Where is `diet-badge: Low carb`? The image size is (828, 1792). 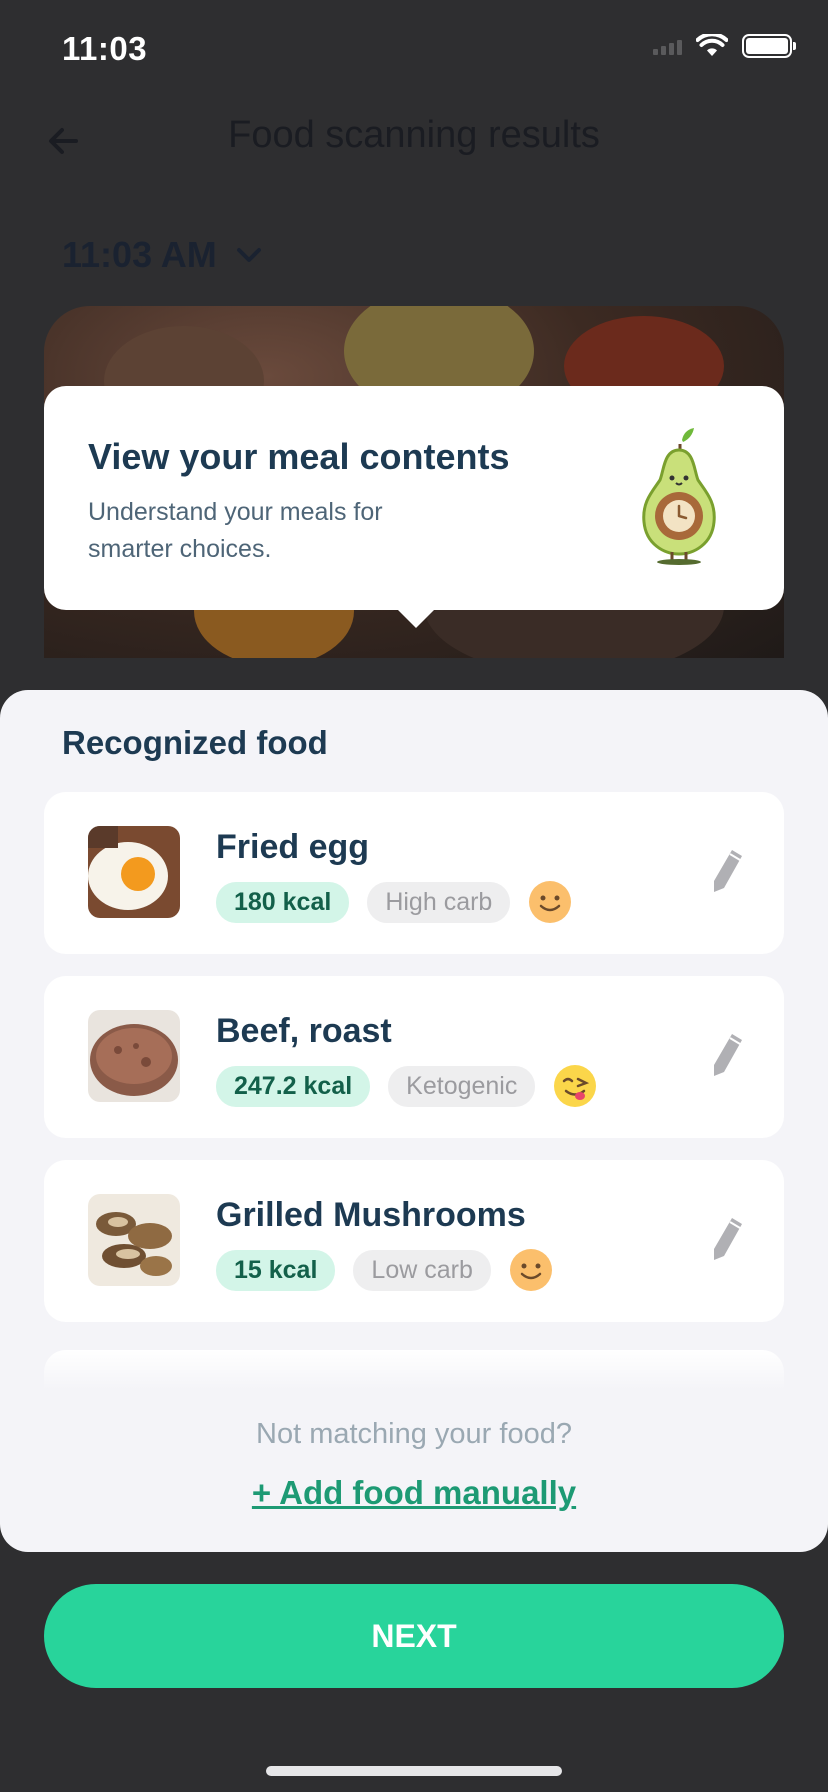
diet-badge: Low carb is located at coordinates (422, 1270).